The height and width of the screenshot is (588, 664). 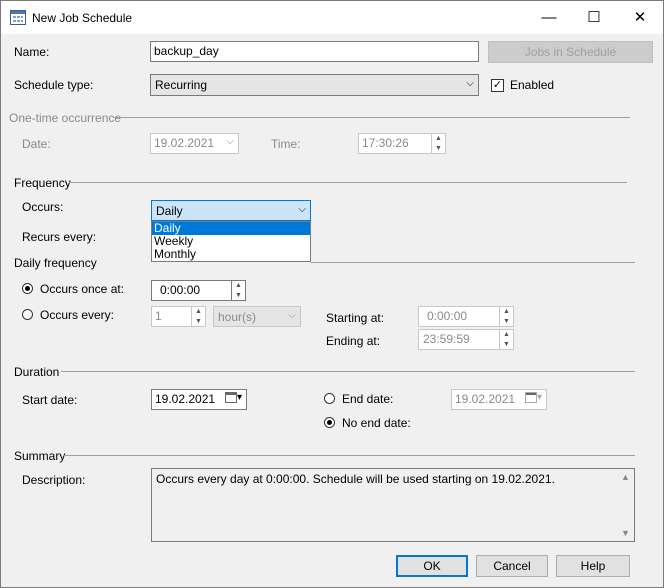 I want to click on start-date-value: 19.02.2021, so click(x=185, y=399).